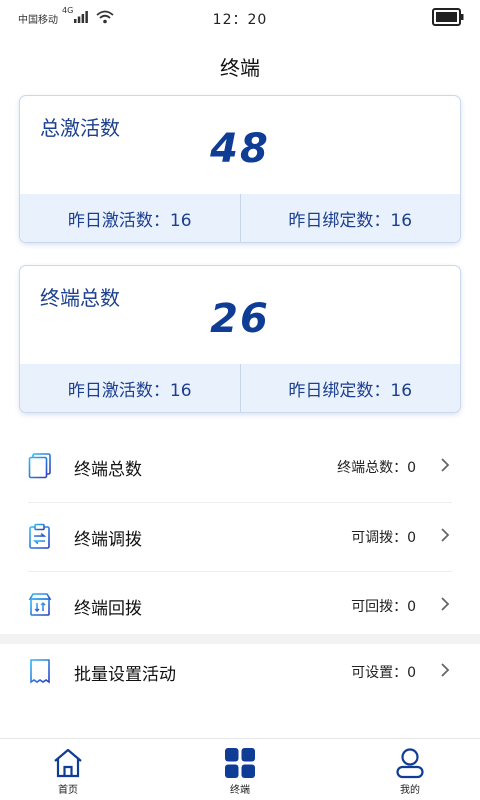 The width and height of the screenshot is (480, 800). I want to click on nav-profile: 我的, so click(410, 769).